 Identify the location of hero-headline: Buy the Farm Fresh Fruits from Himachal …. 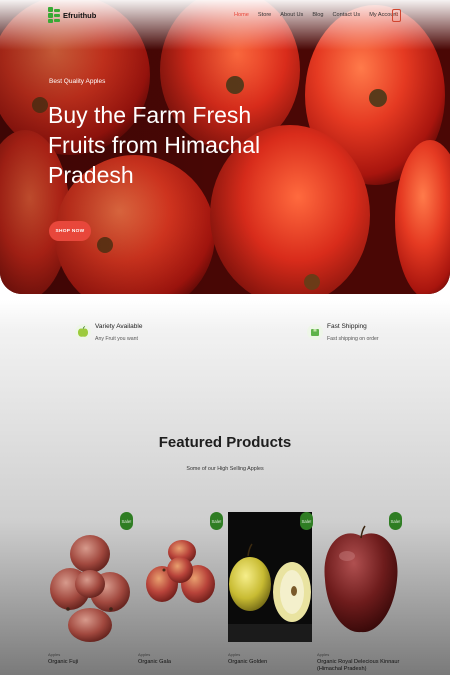
(154, 145).